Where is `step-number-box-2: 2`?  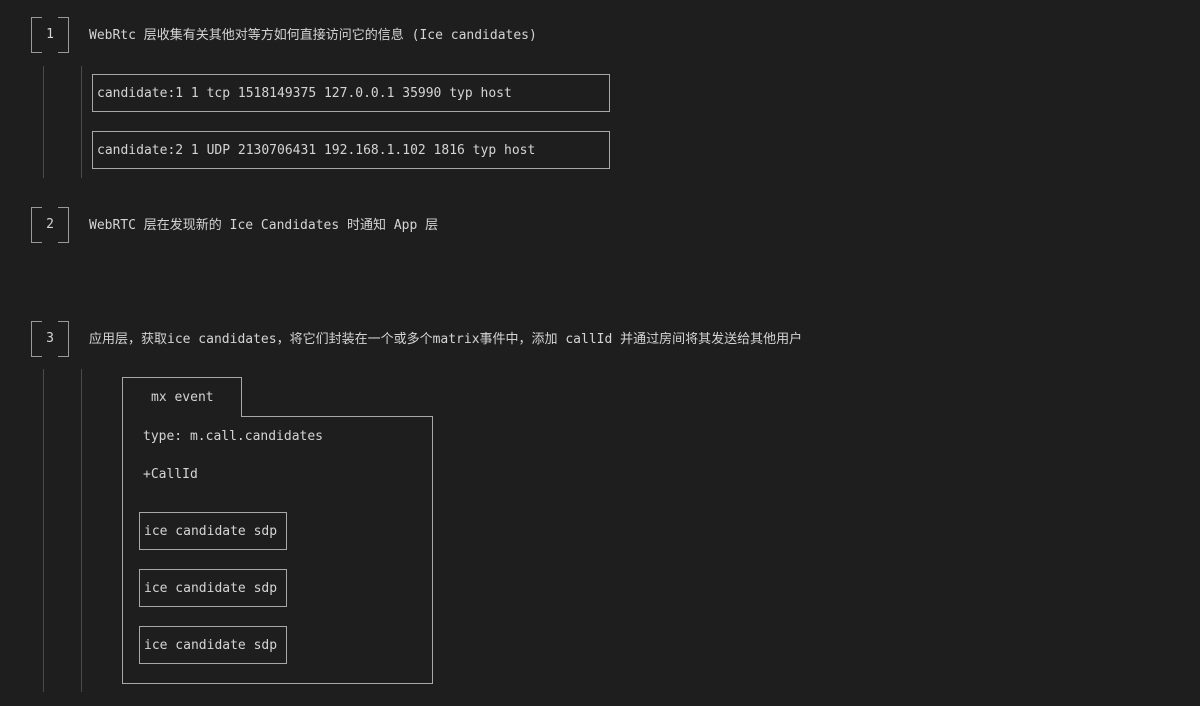
step-number-box-2: 2 is located at coordinates (50, 225).